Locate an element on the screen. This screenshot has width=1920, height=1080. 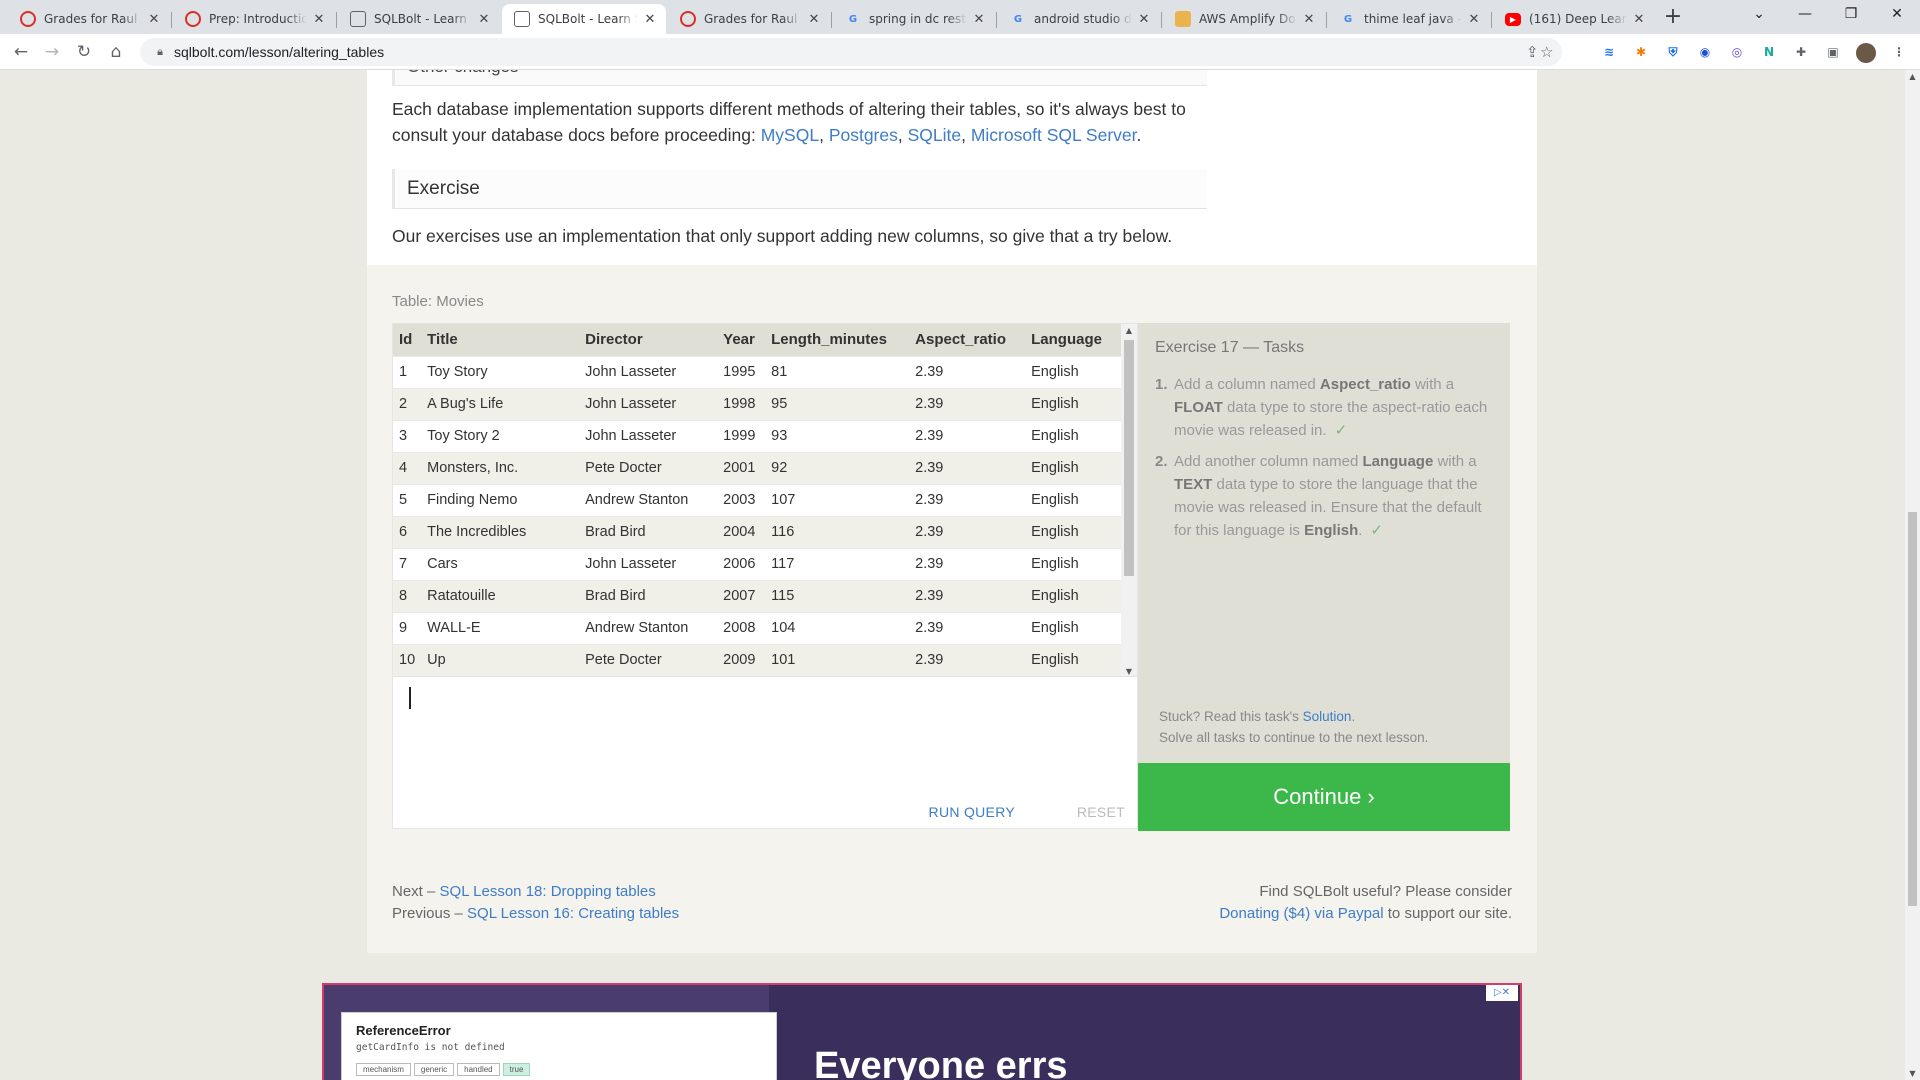
column-header: Length_minutes is located at coordinates (837, 340).